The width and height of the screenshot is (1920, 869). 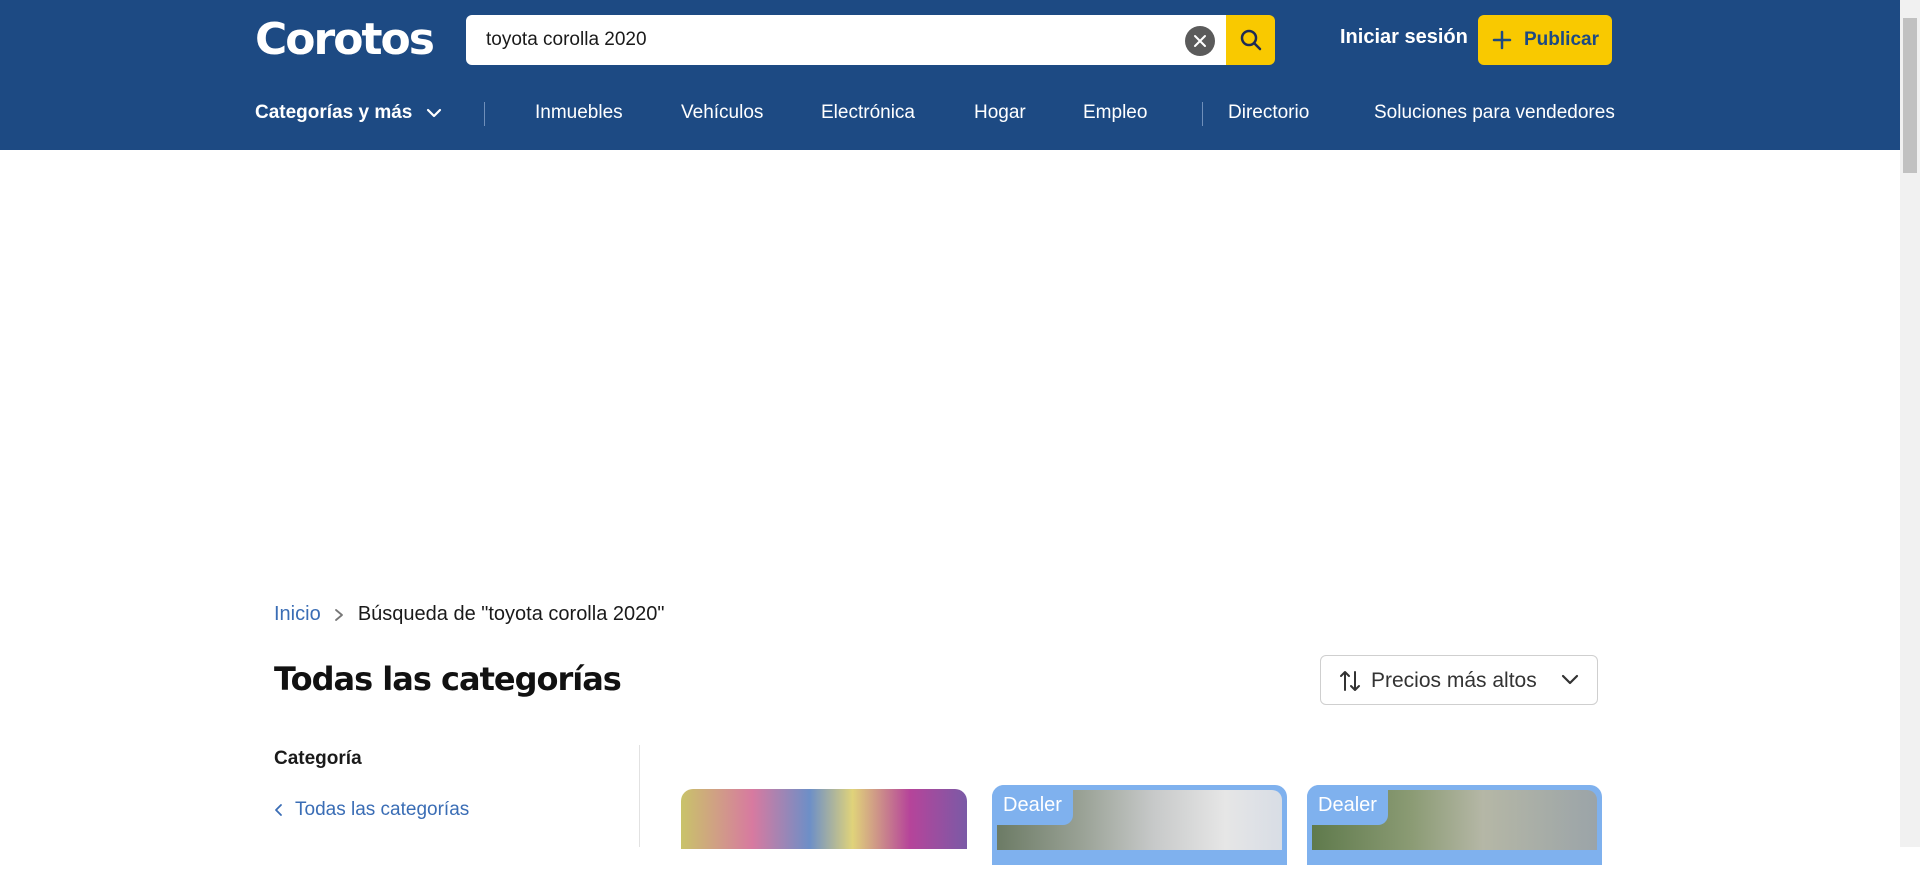 I want to click on login-link: Iniciar sesión, so click(x=1404, y=37).